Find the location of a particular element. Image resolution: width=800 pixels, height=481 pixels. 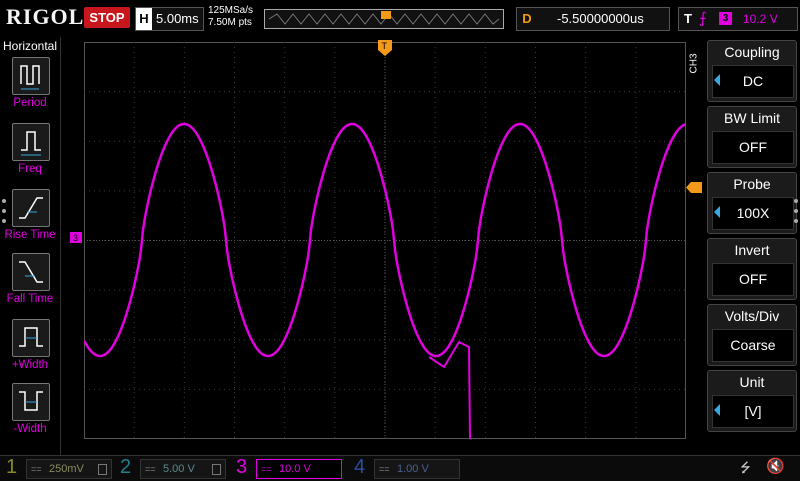

channel-4-status: 4 == 1.00 V is located at coordinates (409, 467).